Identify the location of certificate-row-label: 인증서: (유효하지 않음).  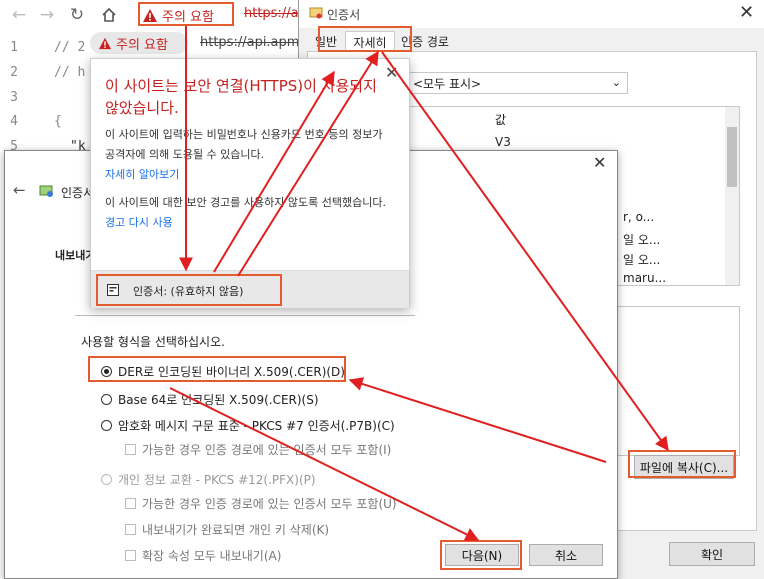
(188, 291).